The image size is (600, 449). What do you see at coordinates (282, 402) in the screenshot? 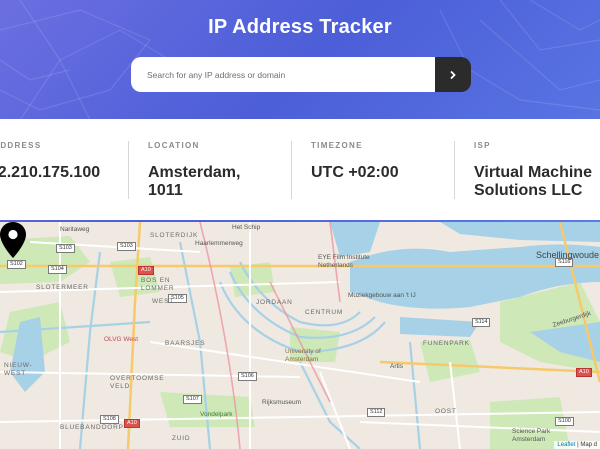
I see `map-label: Rijksmuseum` at bounding box center [282, 402].